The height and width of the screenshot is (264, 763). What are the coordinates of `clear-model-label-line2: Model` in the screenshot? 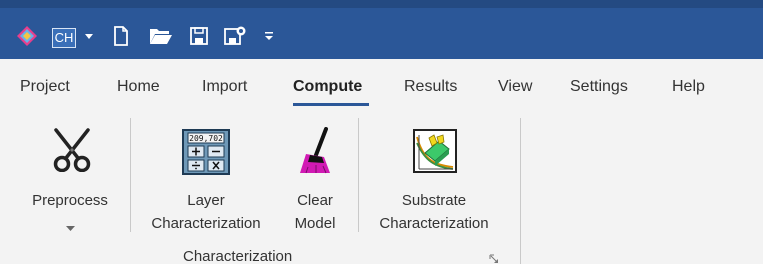 It's located at (315, 223).